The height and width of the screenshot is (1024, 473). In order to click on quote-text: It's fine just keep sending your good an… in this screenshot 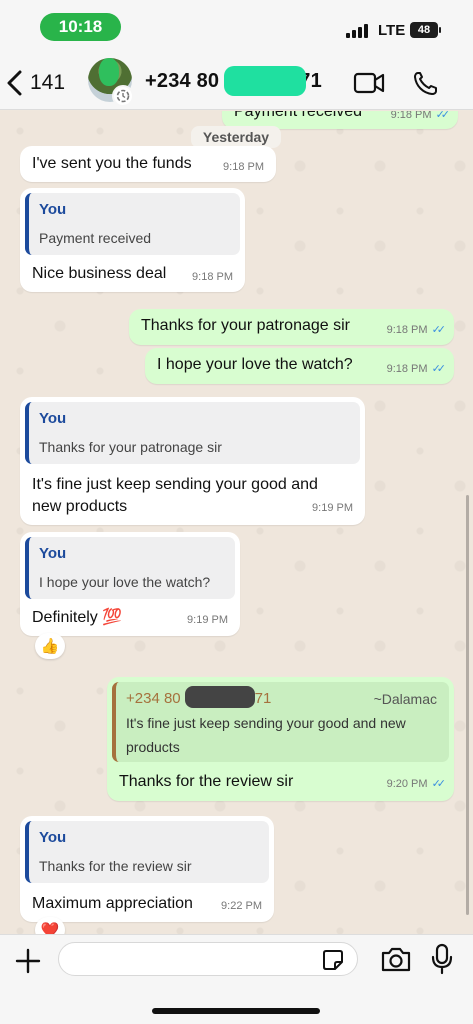, I will do `click(266, 723)`.